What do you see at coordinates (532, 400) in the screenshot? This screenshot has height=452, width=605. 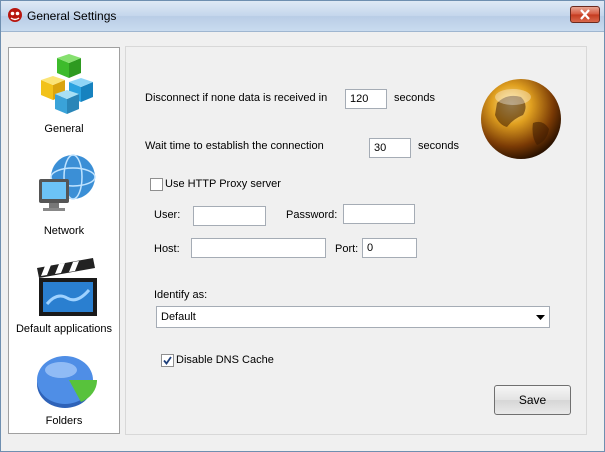 I see `save-button: Save` at bounding box center [532, 400].